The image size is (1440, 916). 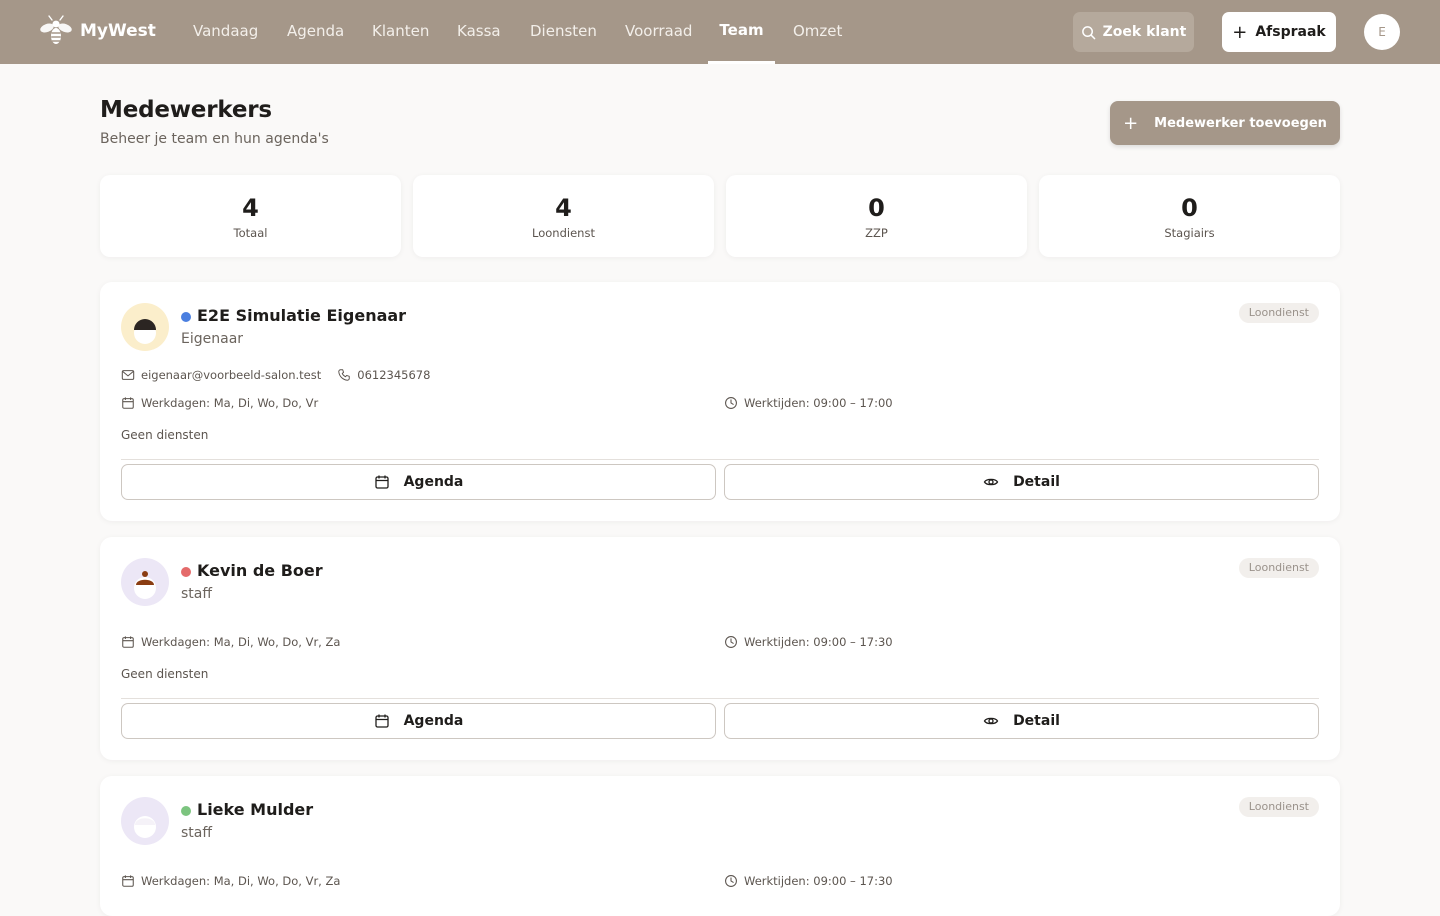 What do you see at coordinates (563, 32) in the screenshot?
I see `nav-diensten: Diensten` at bounding box center [563, 32].